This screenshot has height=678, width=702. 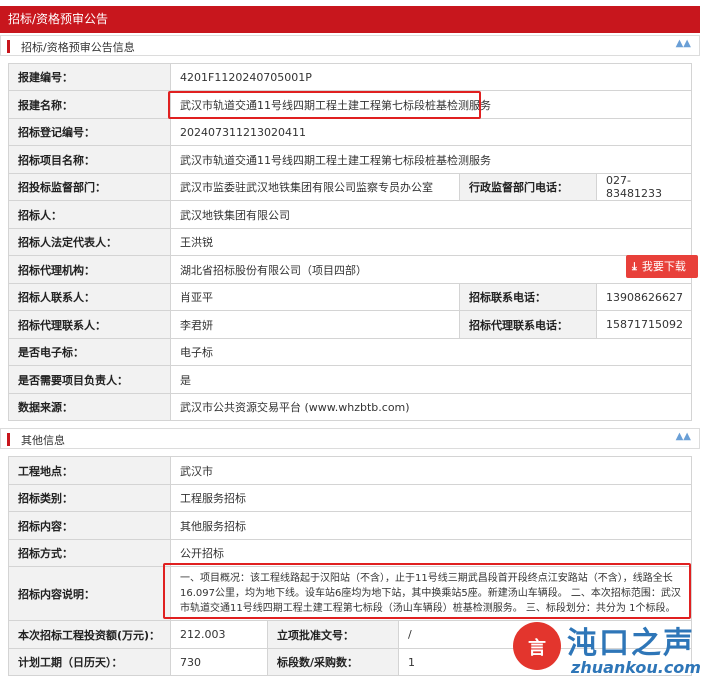 What do you see at coordinates (537, 646) in the screenshot?
I see `logo-circle-icon: 言` at bounding box center [537, 646].